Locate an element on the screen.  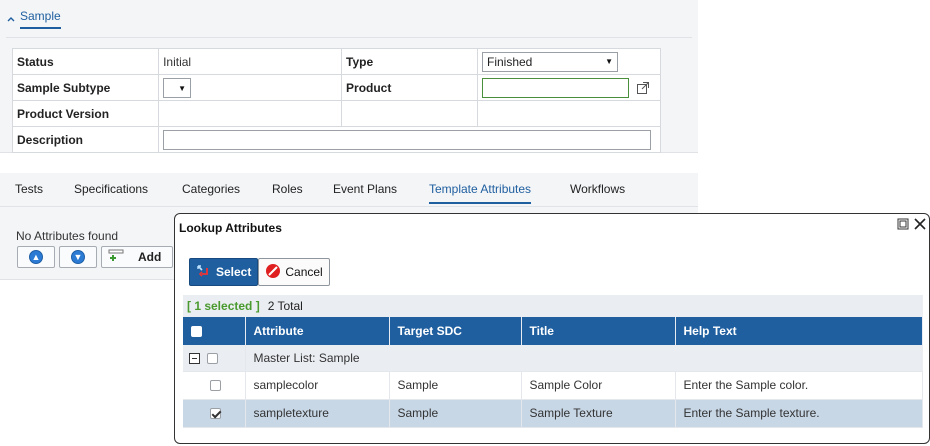
status-value: Initial is located at coordinates (250, 61).